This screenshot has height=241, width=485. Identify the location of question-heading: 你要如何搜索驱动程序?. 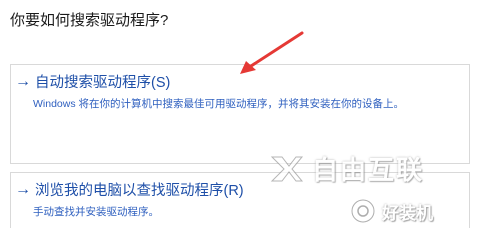
(89, 20).